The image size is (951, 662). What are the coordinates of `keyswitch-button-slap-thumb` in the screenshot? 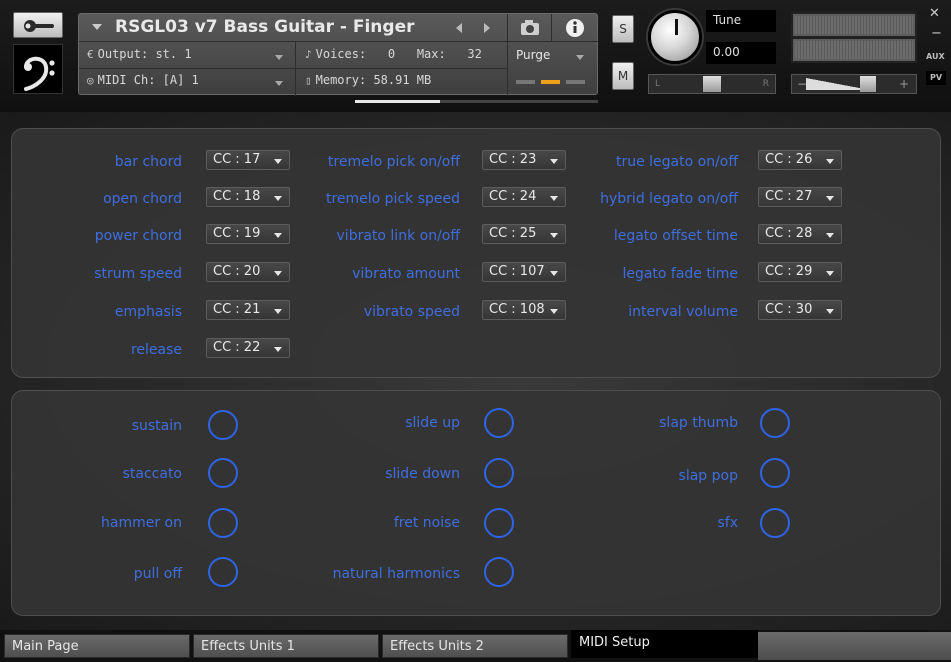 It's located at (775, 423).